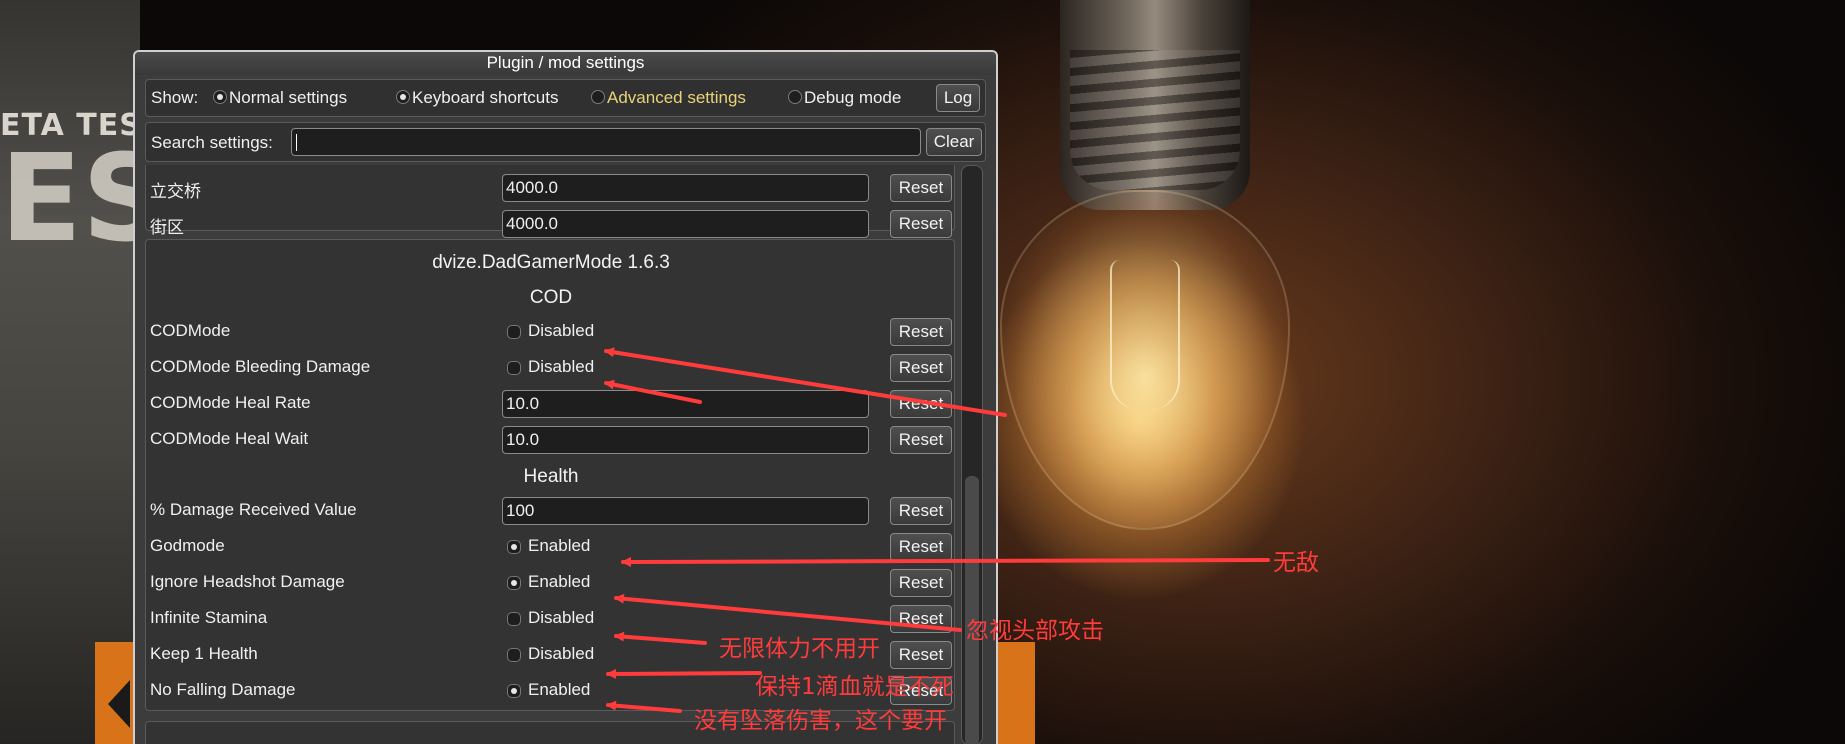 The height and width of the screenshot is (744, 1845). What do you see at coordinates (229, 438) in the screenshot?
I see `setting-name: CODMode Heal Wait` at bounding box center [229, 438].